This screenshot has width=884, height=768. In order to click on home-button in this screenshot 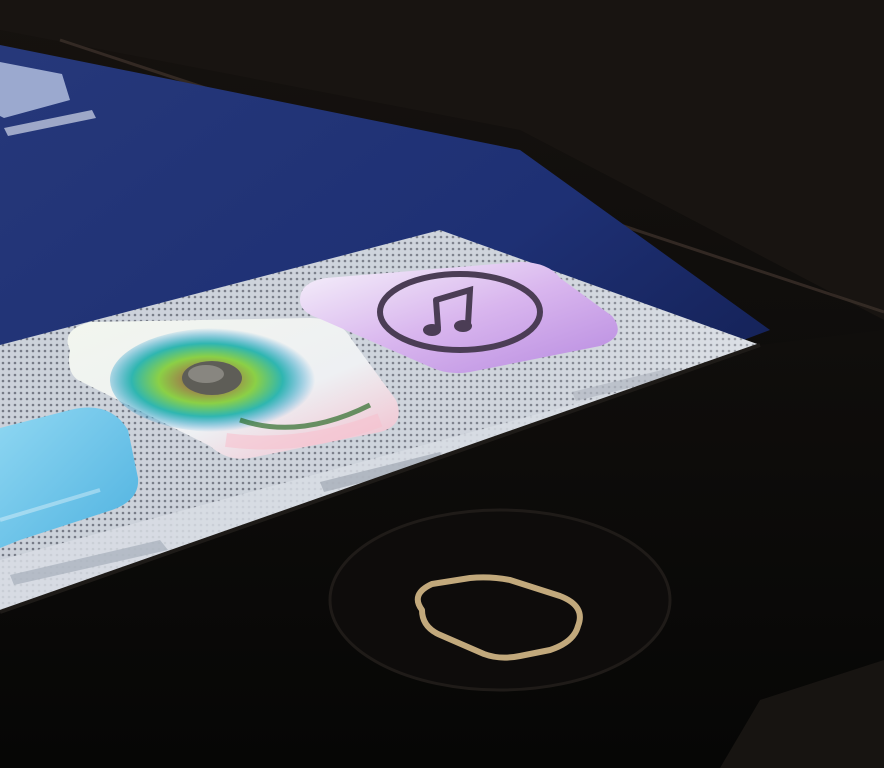, I will do `click(500, 600)`.